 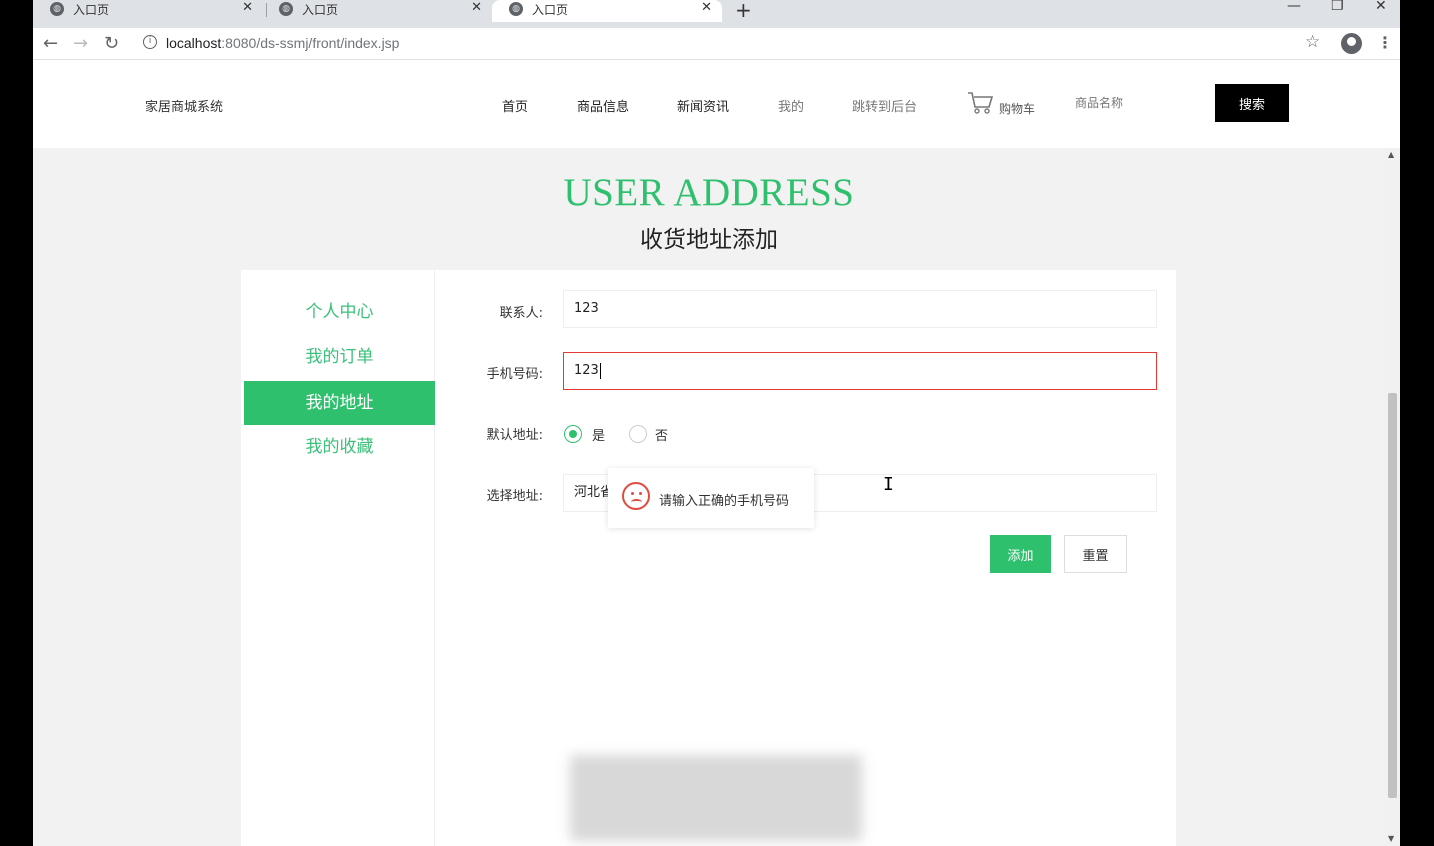 What do you see at coordinates (1385, 42) in the screenshot?
I see `browser-menu-icon: ⋮` at bounding box center [1385, 42].